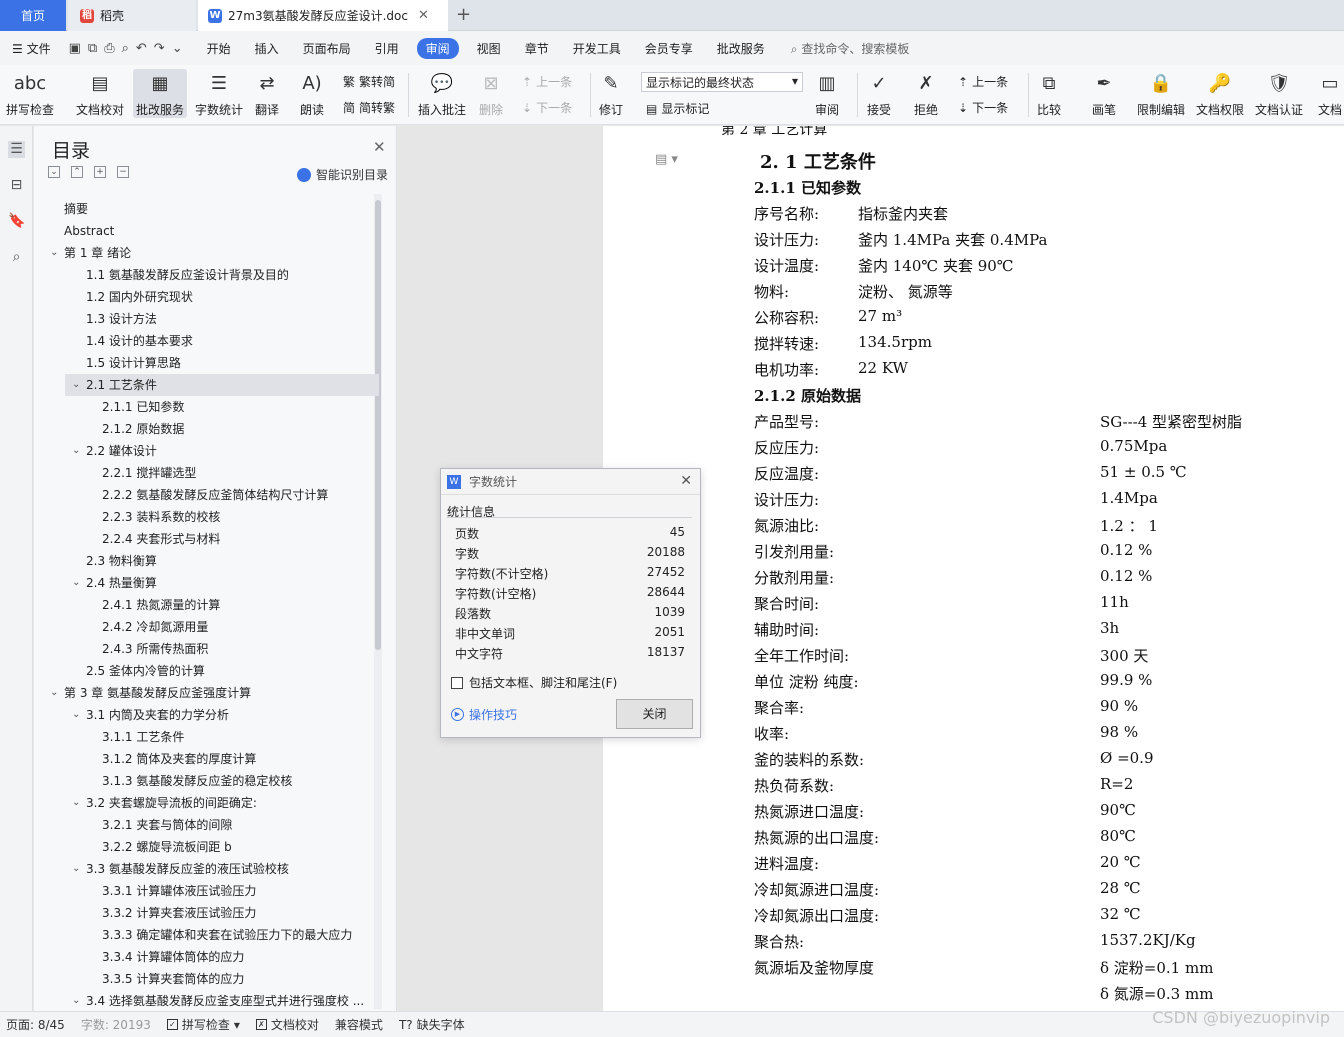 The width and height of the screenshot is (1344, 1037). What do you see at coordinates (206, 891) in the screenshot?
I see `toc-item: 3.3.1 计算罐体液压试验压力` at bounding box center [206, 891].